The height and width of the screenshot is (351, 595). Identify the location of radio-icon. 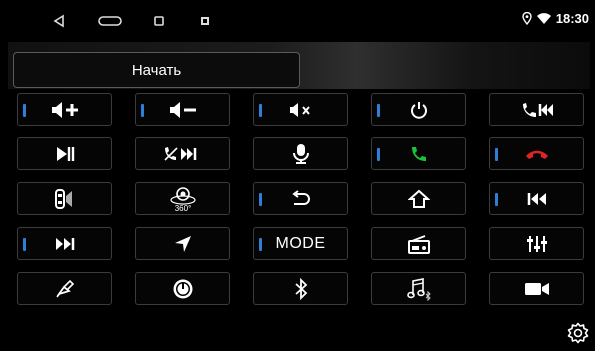
(418, 244).